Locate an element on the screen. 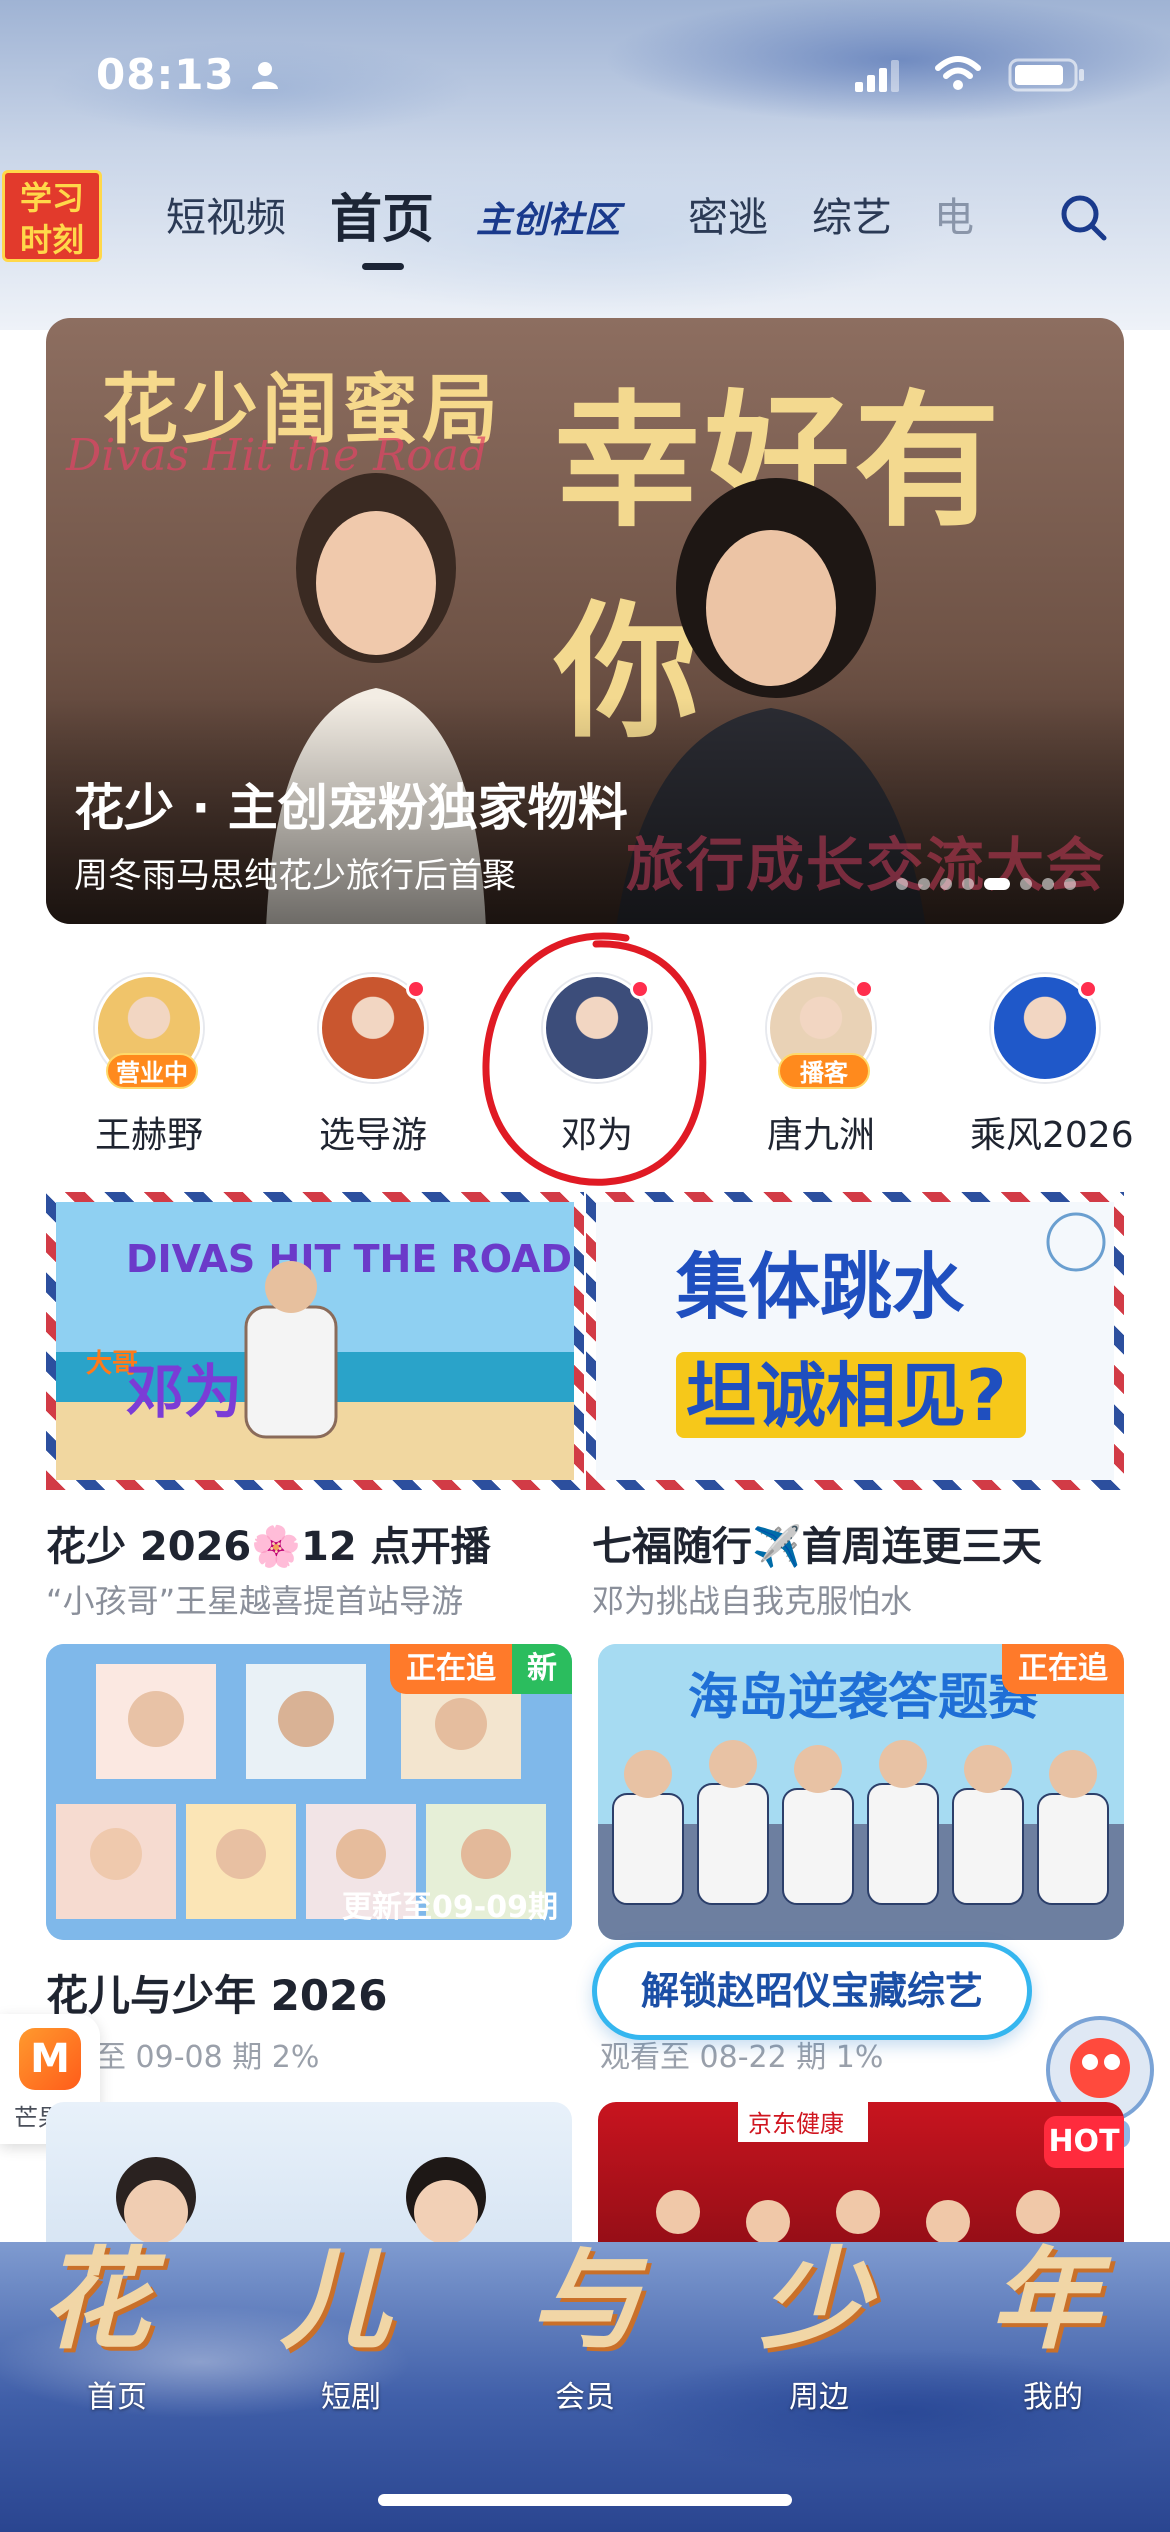  tabbar-art-char-3: 与 is located at coordinates (585, 2299).